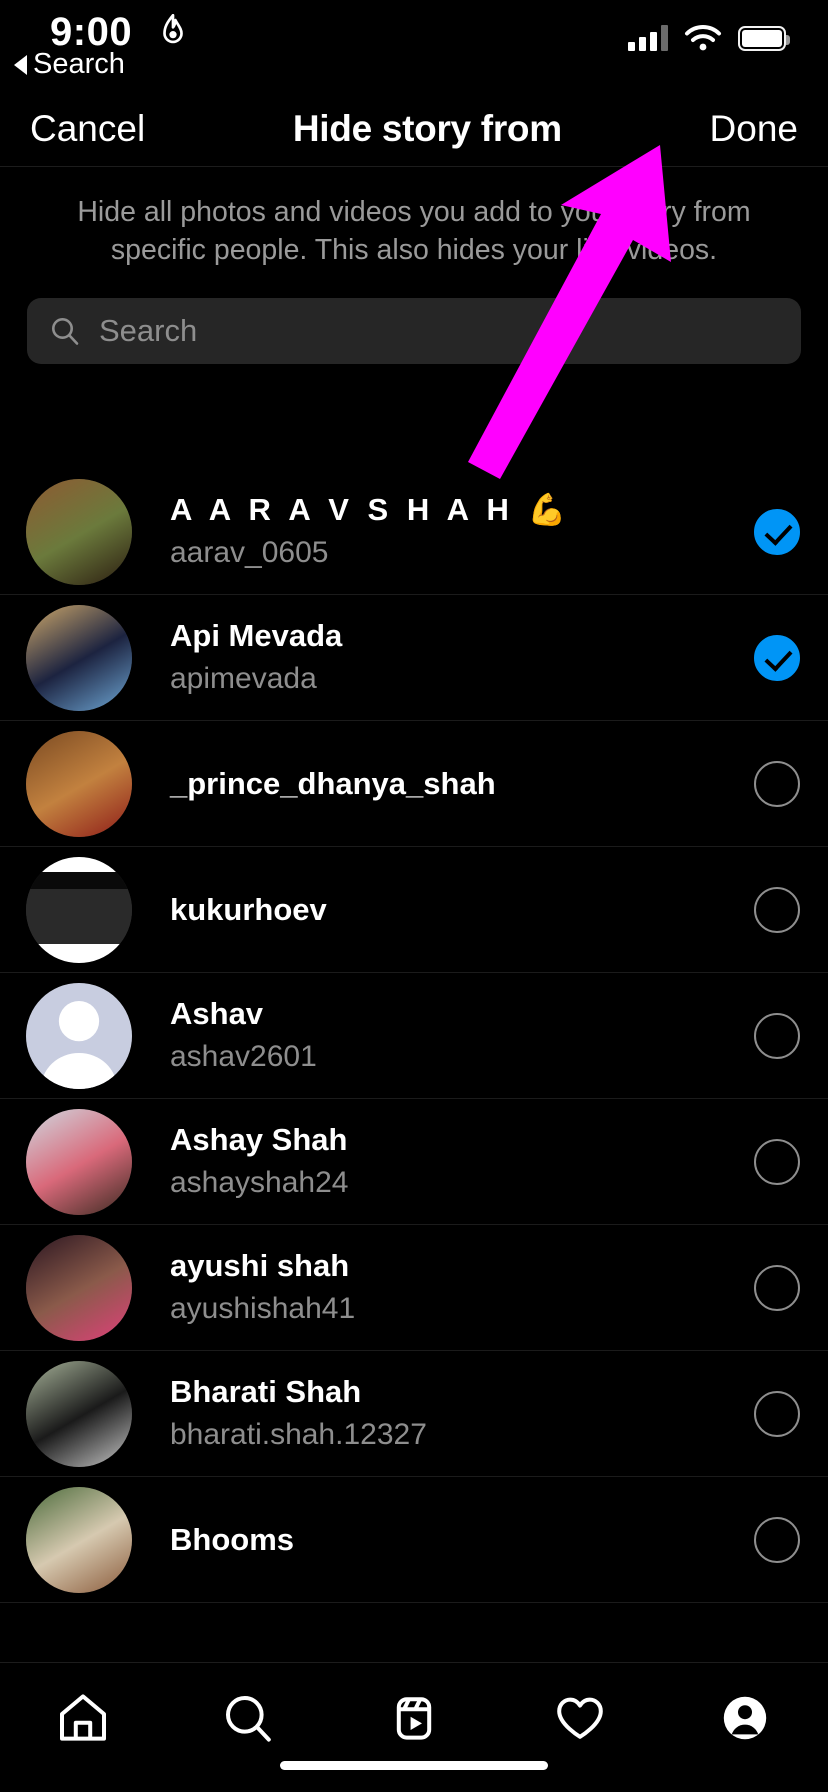  Describe the element at coordinates (232, 1539) in the screenshot. I see `user-fullname: Bhooms` at that location.